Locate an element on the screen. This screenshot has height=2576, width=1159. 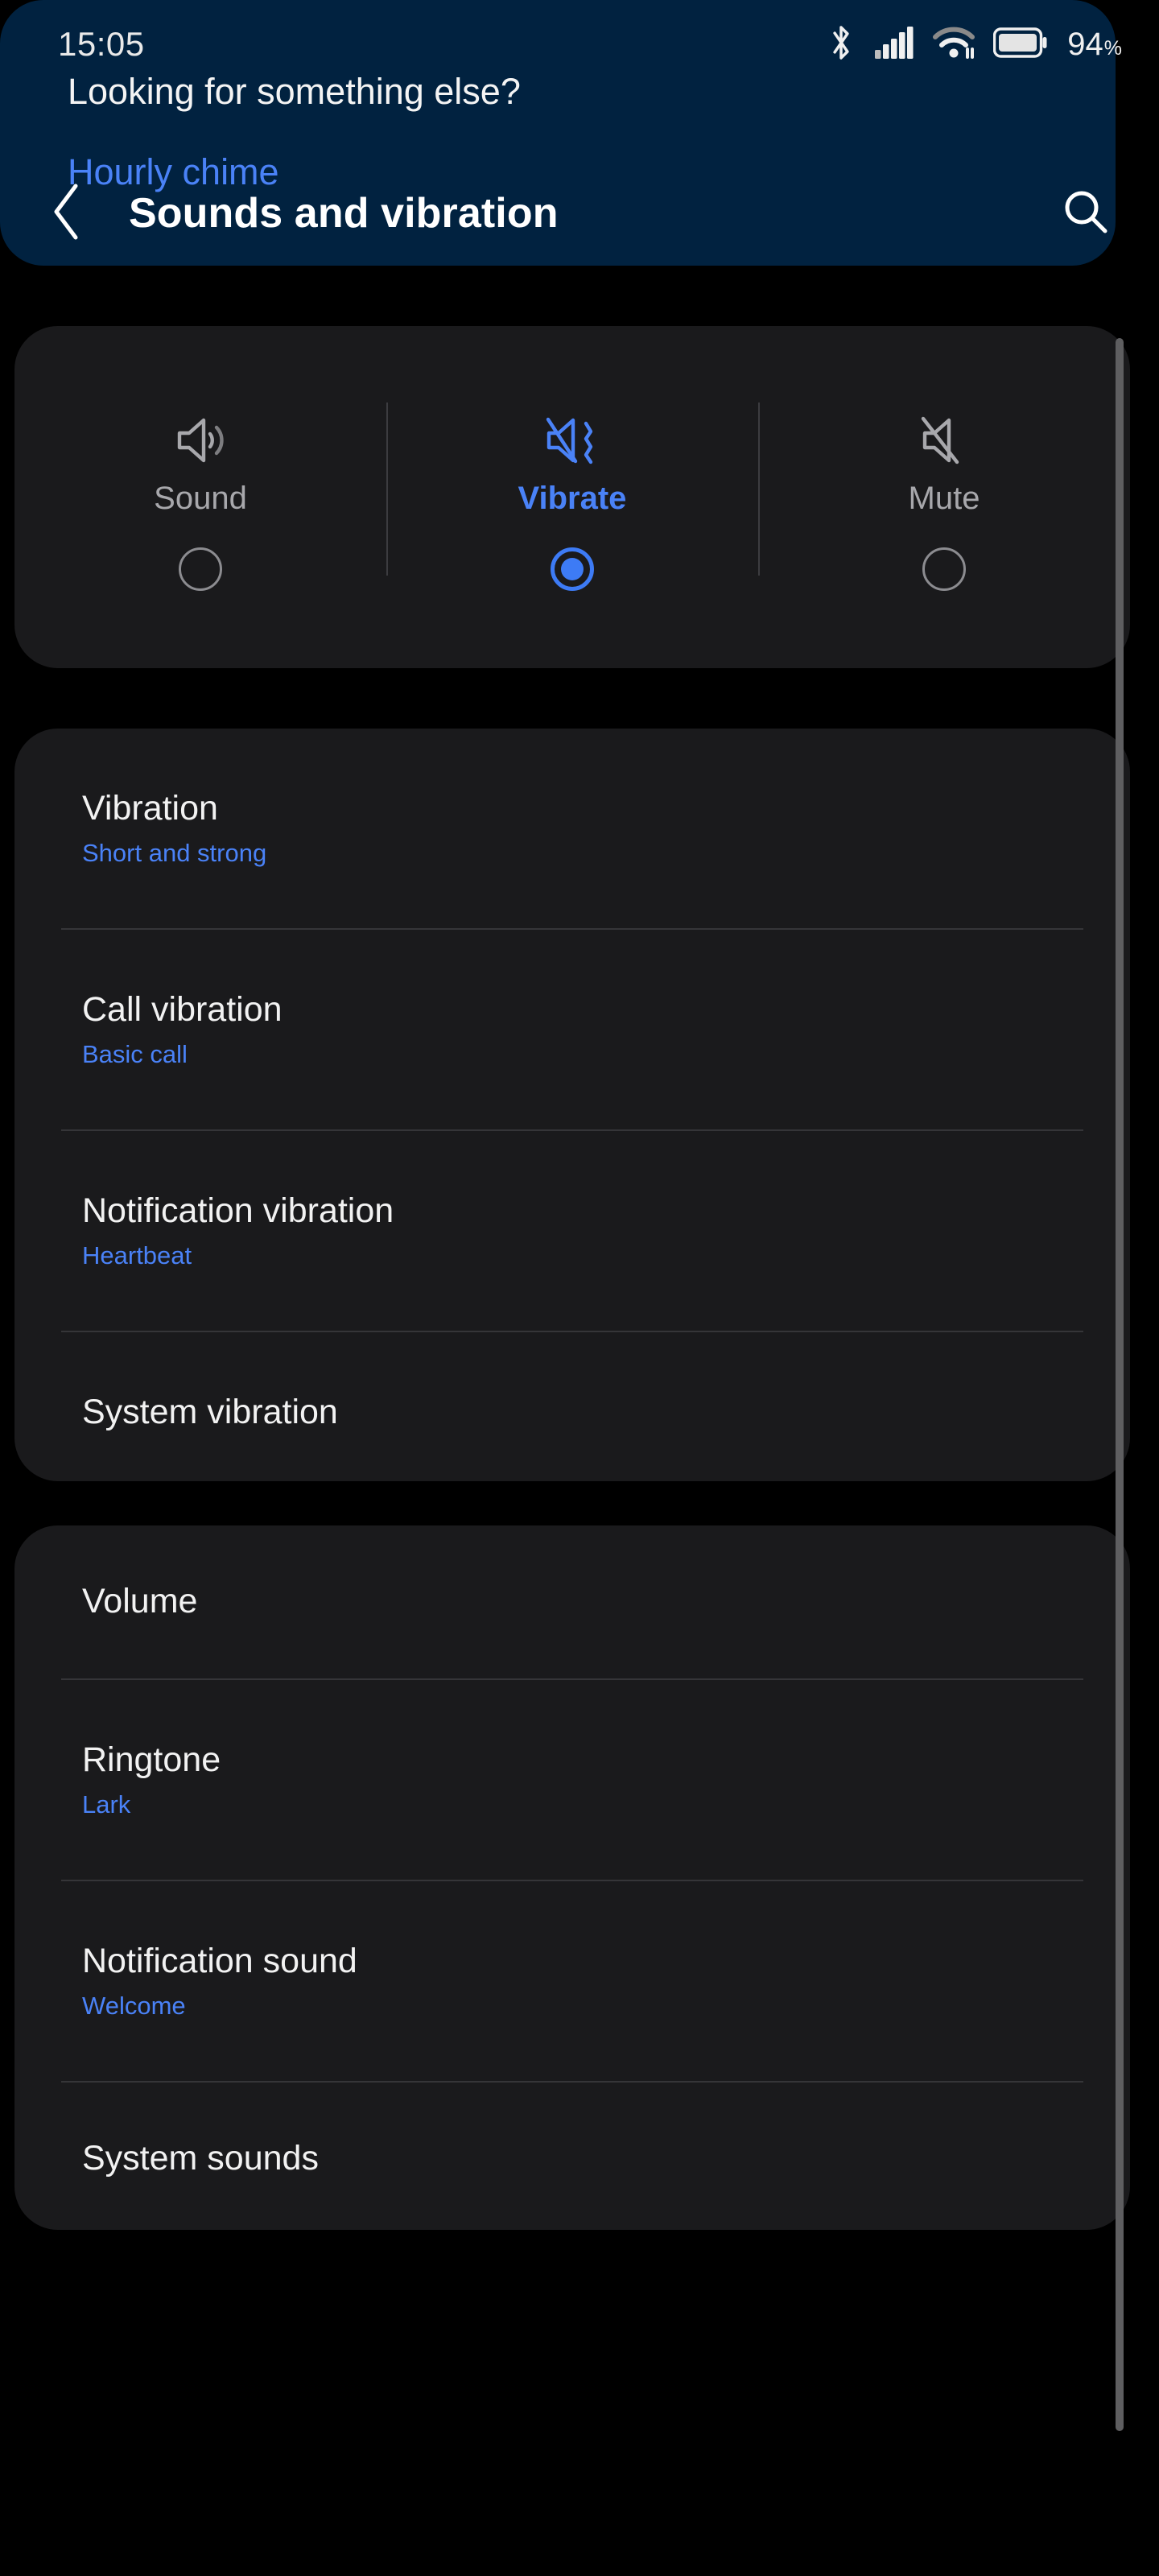
page-title: Sounds and vibration is located at coordinates (344, 213).